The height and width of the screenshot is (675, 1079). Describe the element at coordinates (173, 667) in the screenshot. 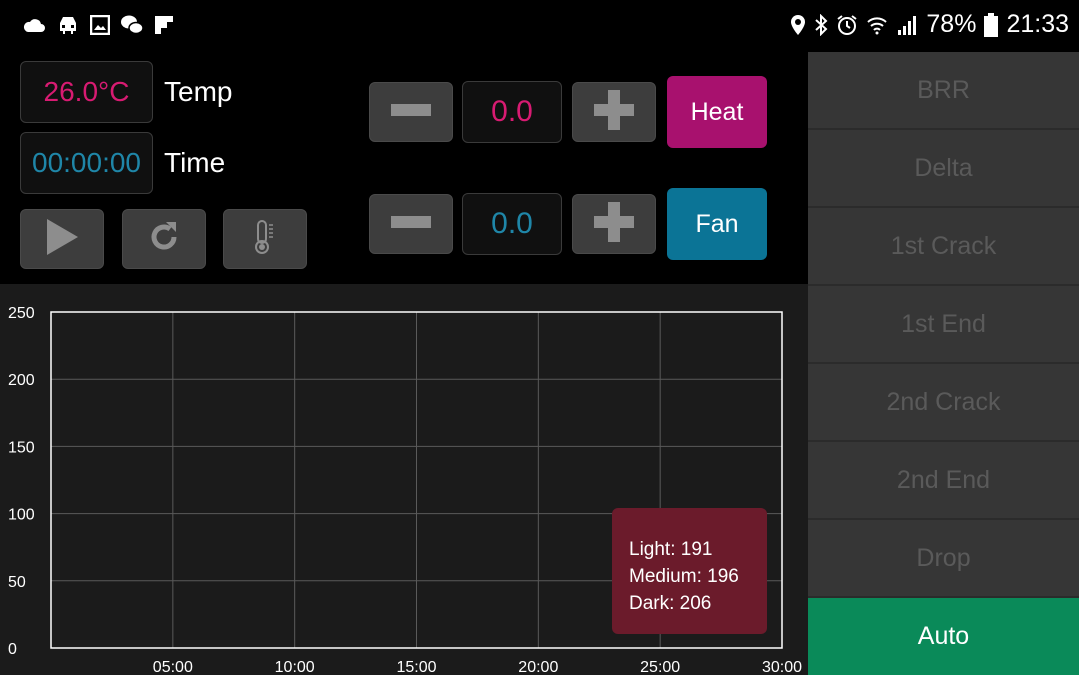

I see `x-tick-label: 05:00` at that location.